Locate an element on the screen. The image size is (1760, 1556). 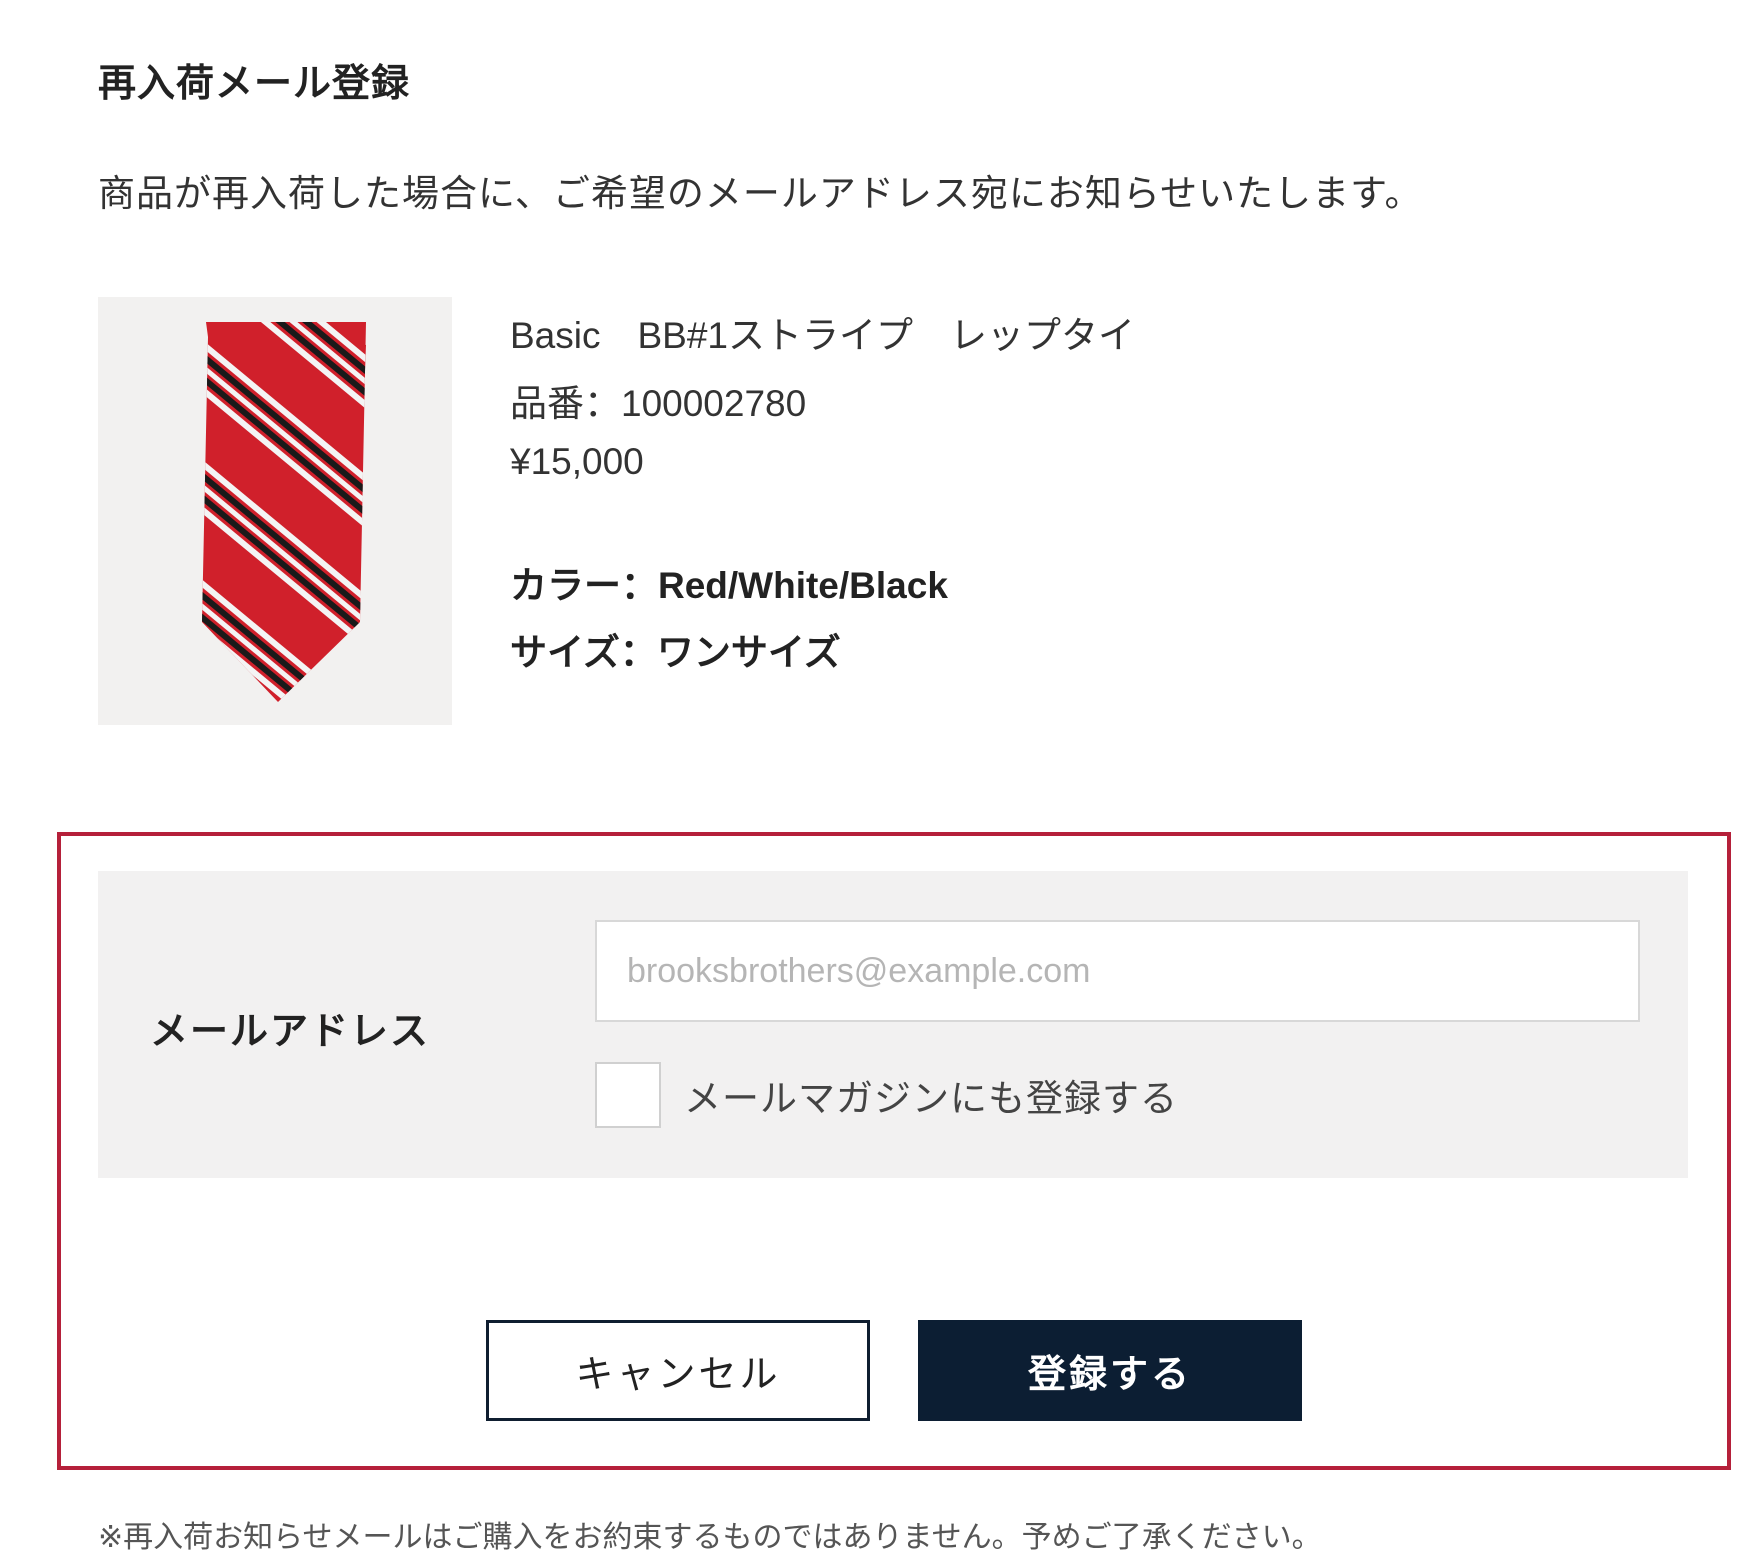
necktie-icon is located at coordinates (284, 512).